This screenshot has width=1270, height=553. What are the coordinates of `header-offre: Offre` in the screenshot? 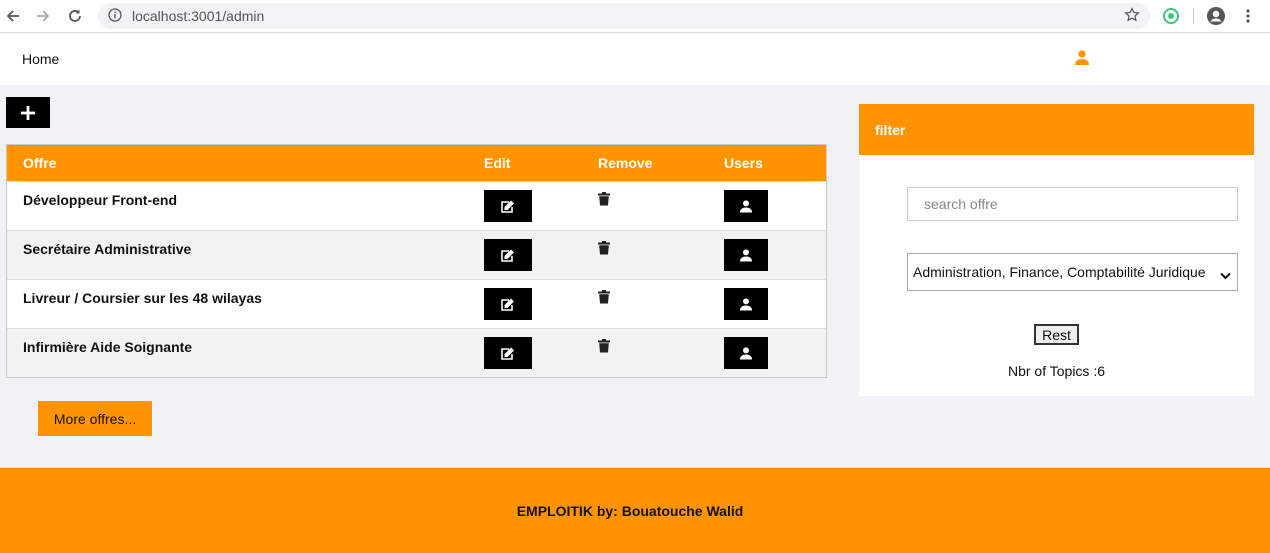 It's located at (40, 163).